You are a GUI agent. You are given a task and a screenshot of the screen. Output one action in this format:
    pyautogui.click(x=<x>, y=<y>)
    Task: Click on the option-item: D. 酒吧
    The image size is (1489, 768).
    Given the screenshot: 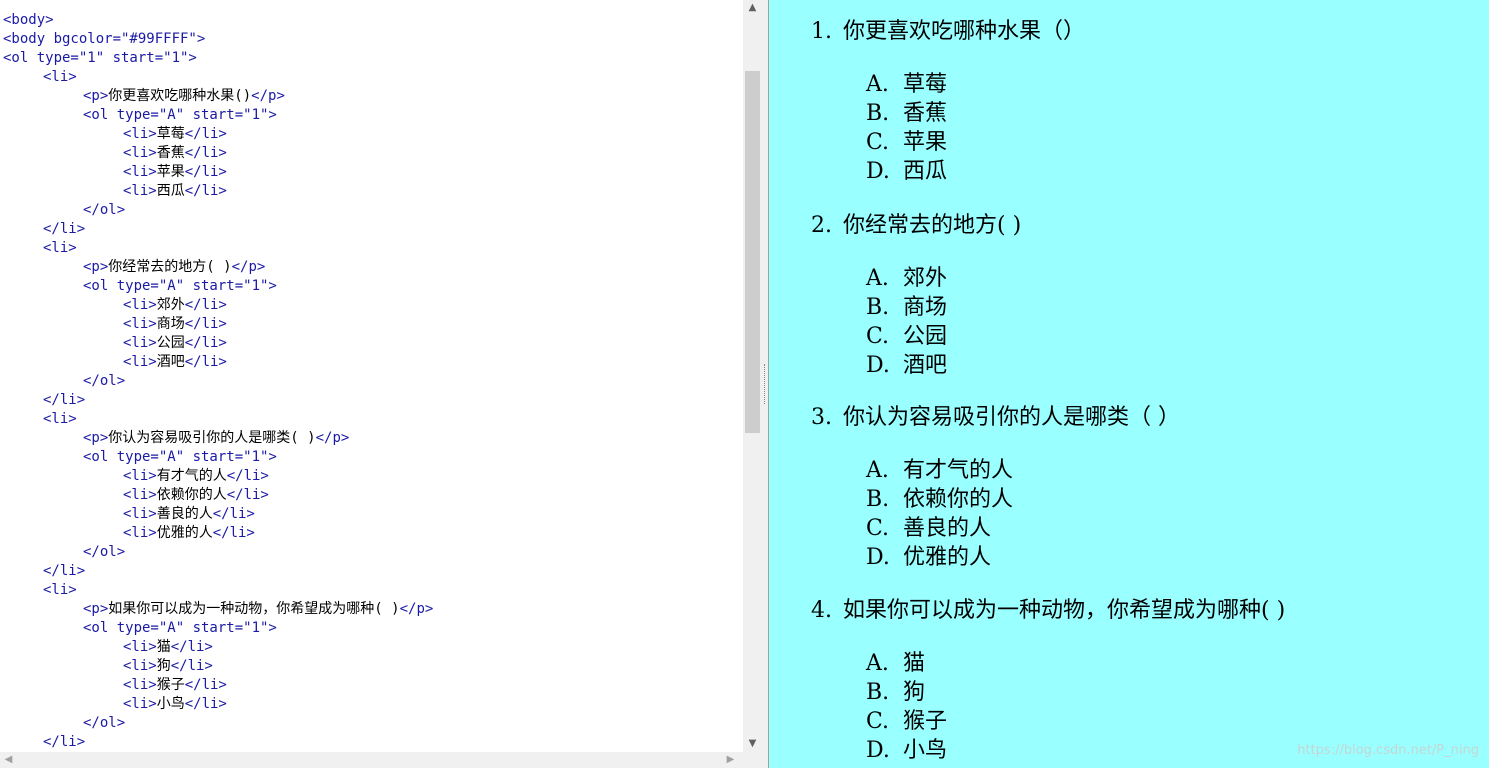 What is the action you would take?
    pyautogui.click(x=906, y=366)
    